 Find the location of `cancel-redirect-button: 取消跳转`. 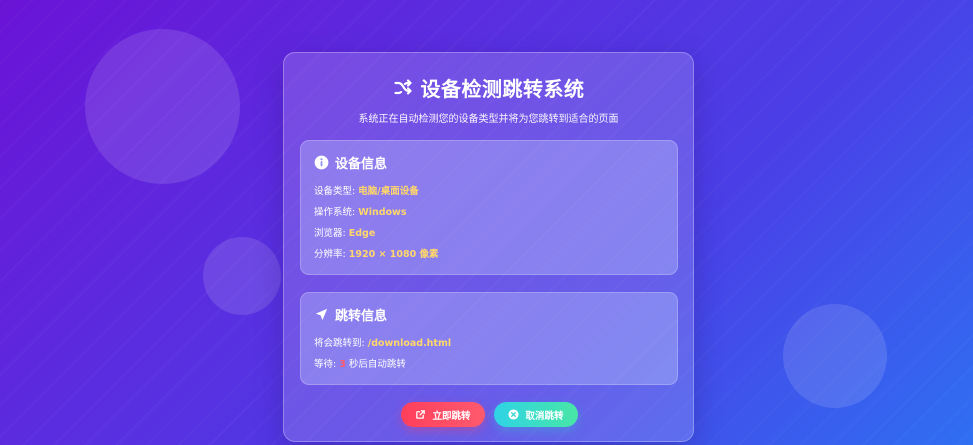

cancel-redirect-button: 取消跳转 is located at coordinates (536, 414).